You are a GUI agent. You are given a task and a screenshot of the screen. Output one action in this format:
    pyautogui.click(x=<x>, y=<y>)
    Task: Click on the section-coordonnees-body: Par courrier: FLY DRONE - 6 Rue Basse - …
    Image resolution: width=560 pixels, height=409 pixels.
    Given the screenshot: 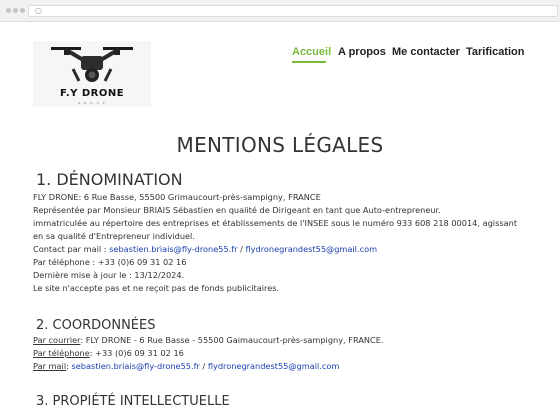 What is the action you would take?
    pyautogui.click(x=285, y=353)
    